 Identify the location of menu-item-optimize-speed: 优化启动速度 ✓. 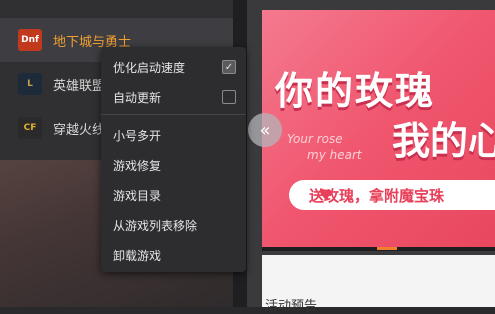
(173, 67).